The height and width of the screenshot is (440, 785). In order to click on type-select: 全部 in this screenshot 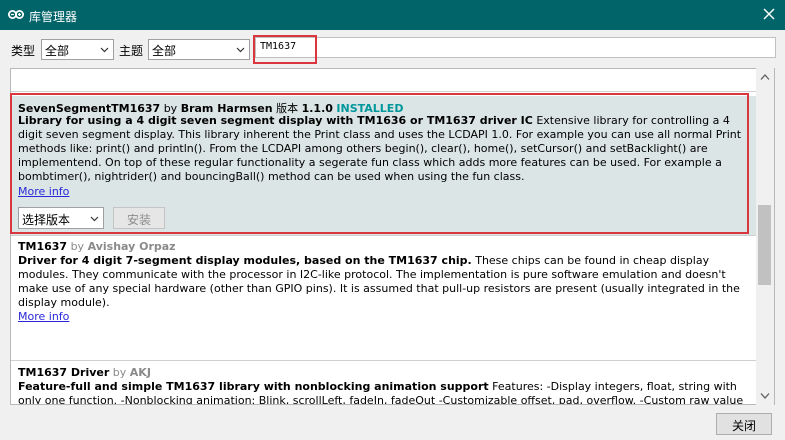, I will do `click(77, 49)`.